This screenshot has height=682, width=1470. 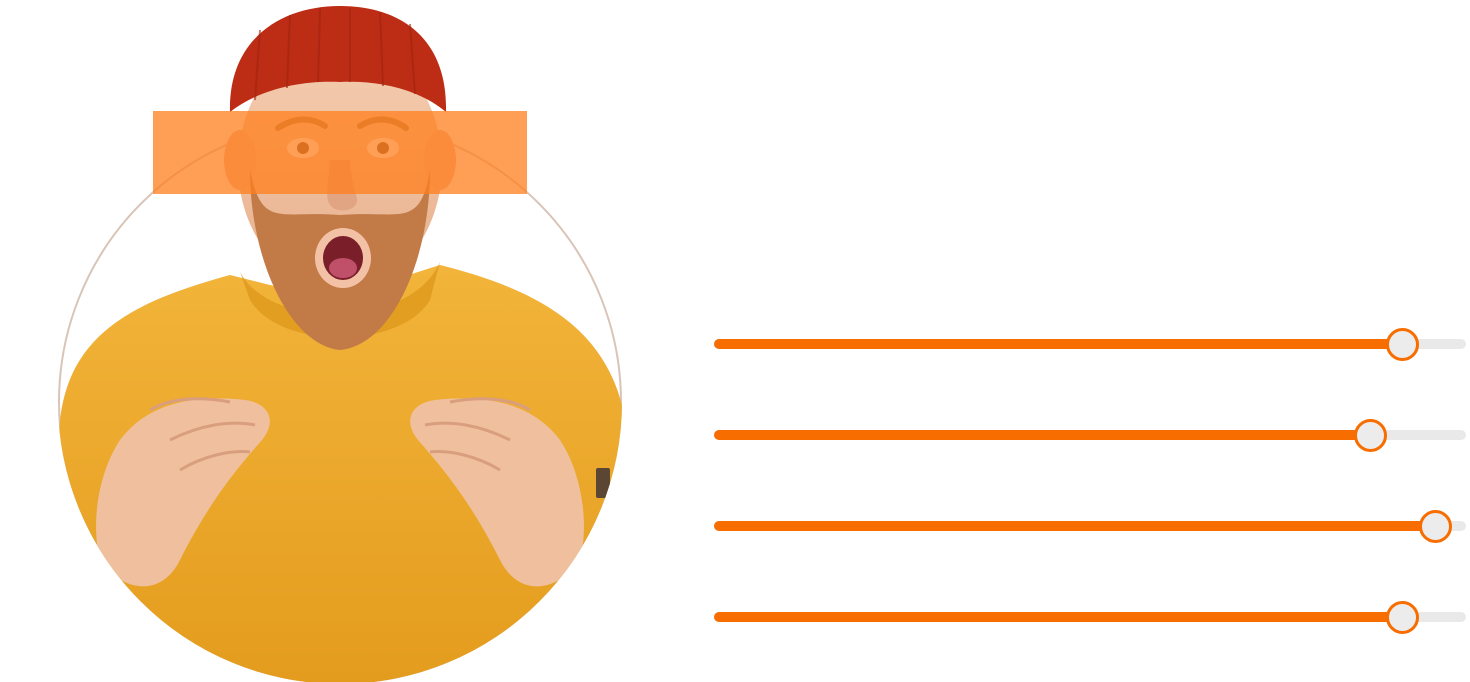 What do you see at coordinates (340, 152) in the screenshot?
I see `eye-highlight-bar` at bounding box center [340, 152].